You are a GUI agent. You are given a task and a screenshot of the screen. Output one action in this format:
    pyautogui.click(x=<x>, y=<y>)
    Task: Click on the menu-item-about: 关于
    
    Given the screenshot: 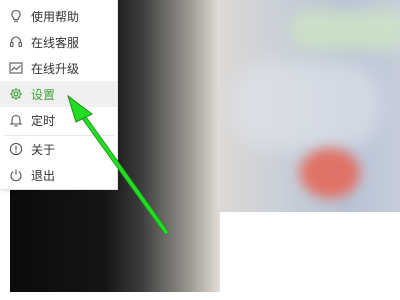 What is the action you would take?
    pyautogui.click(x=58, y=149)
    